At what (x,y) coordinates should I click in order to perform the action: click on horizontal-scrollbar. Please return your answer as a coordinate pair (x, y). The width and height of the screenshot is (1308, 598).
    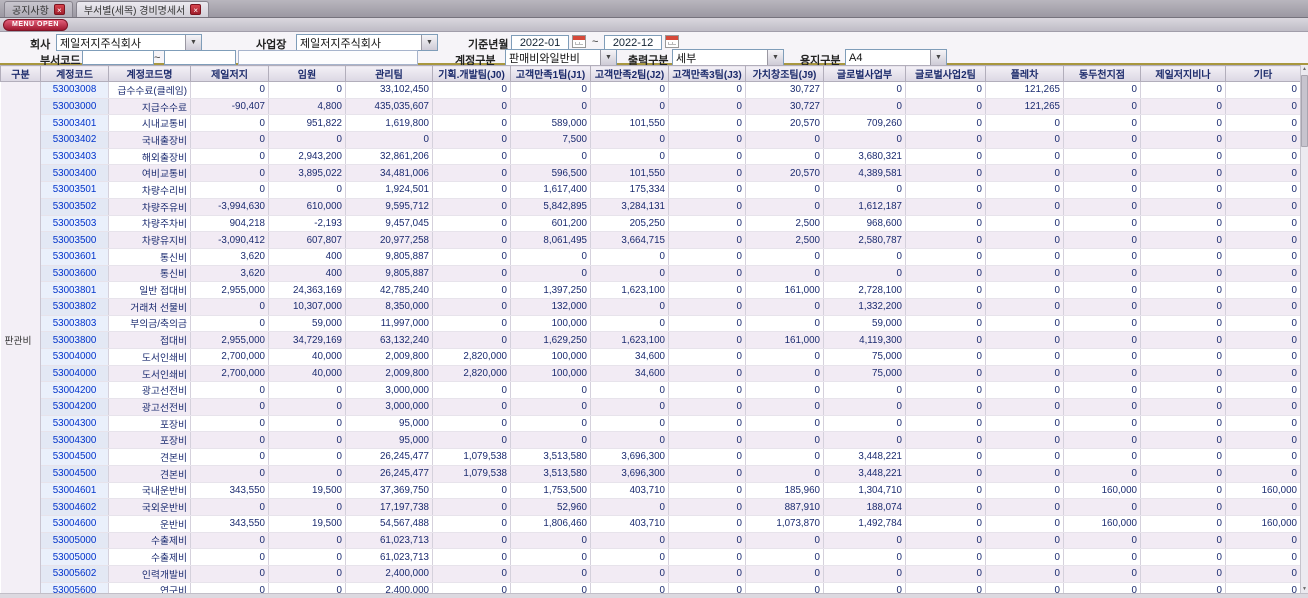
    Looking at the image, I should click on (654, 595).